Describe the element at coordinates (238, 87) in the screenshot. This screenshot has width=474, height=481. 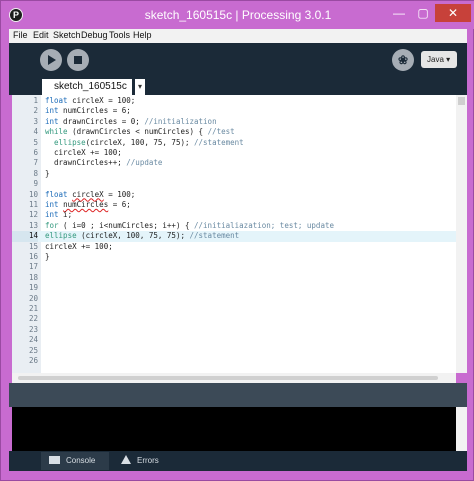
I see `sketch-tab-bar: sketch_160515c ▾` at that location.